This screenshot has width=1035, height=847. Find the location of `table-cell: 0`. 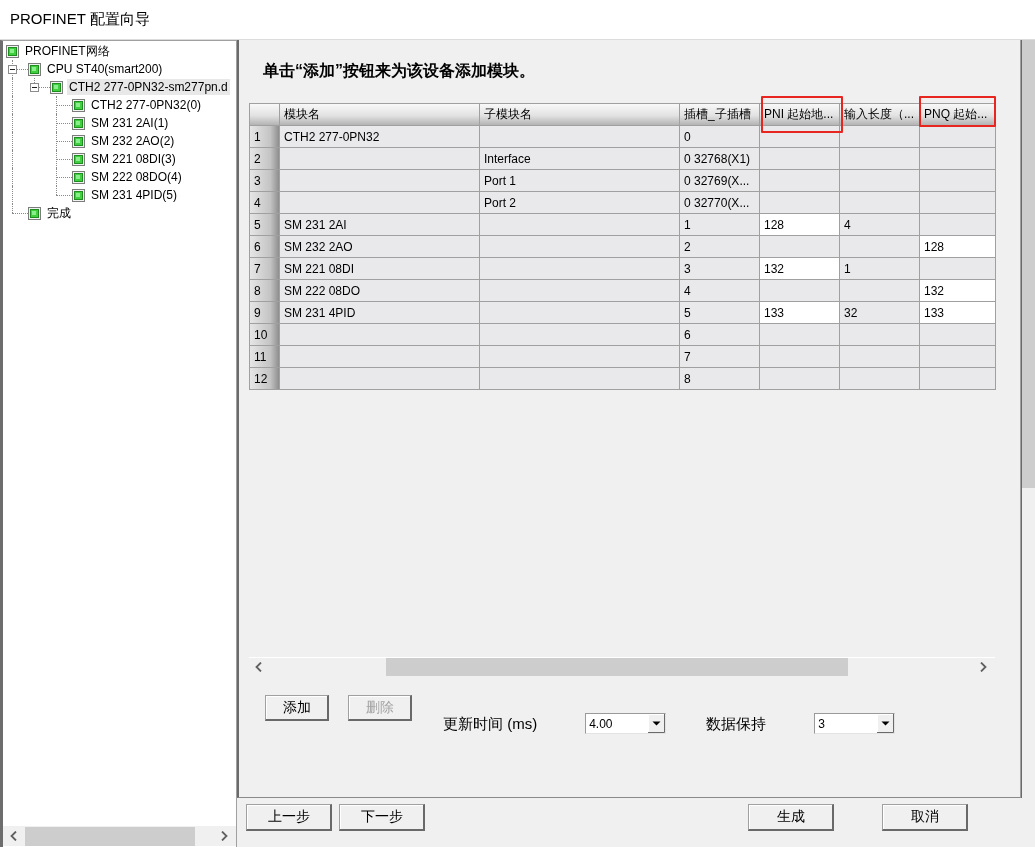

table-cell: 0 is located at coordinates (720, 137).